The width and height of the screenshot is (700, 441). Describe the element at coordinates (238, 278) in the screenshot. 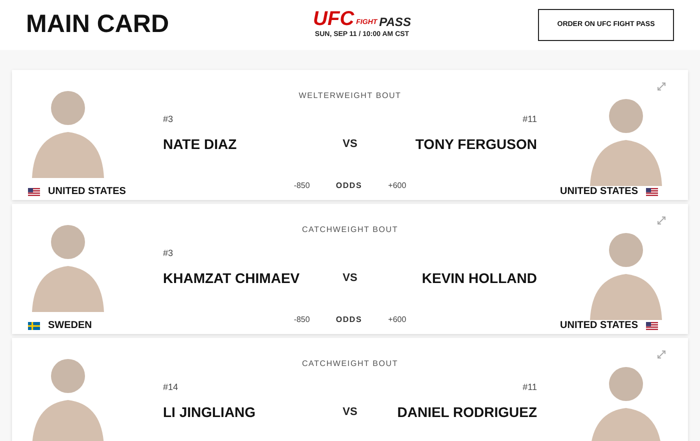

I see `fighter-name: KHAMZAT CHIMAEV` at that location.